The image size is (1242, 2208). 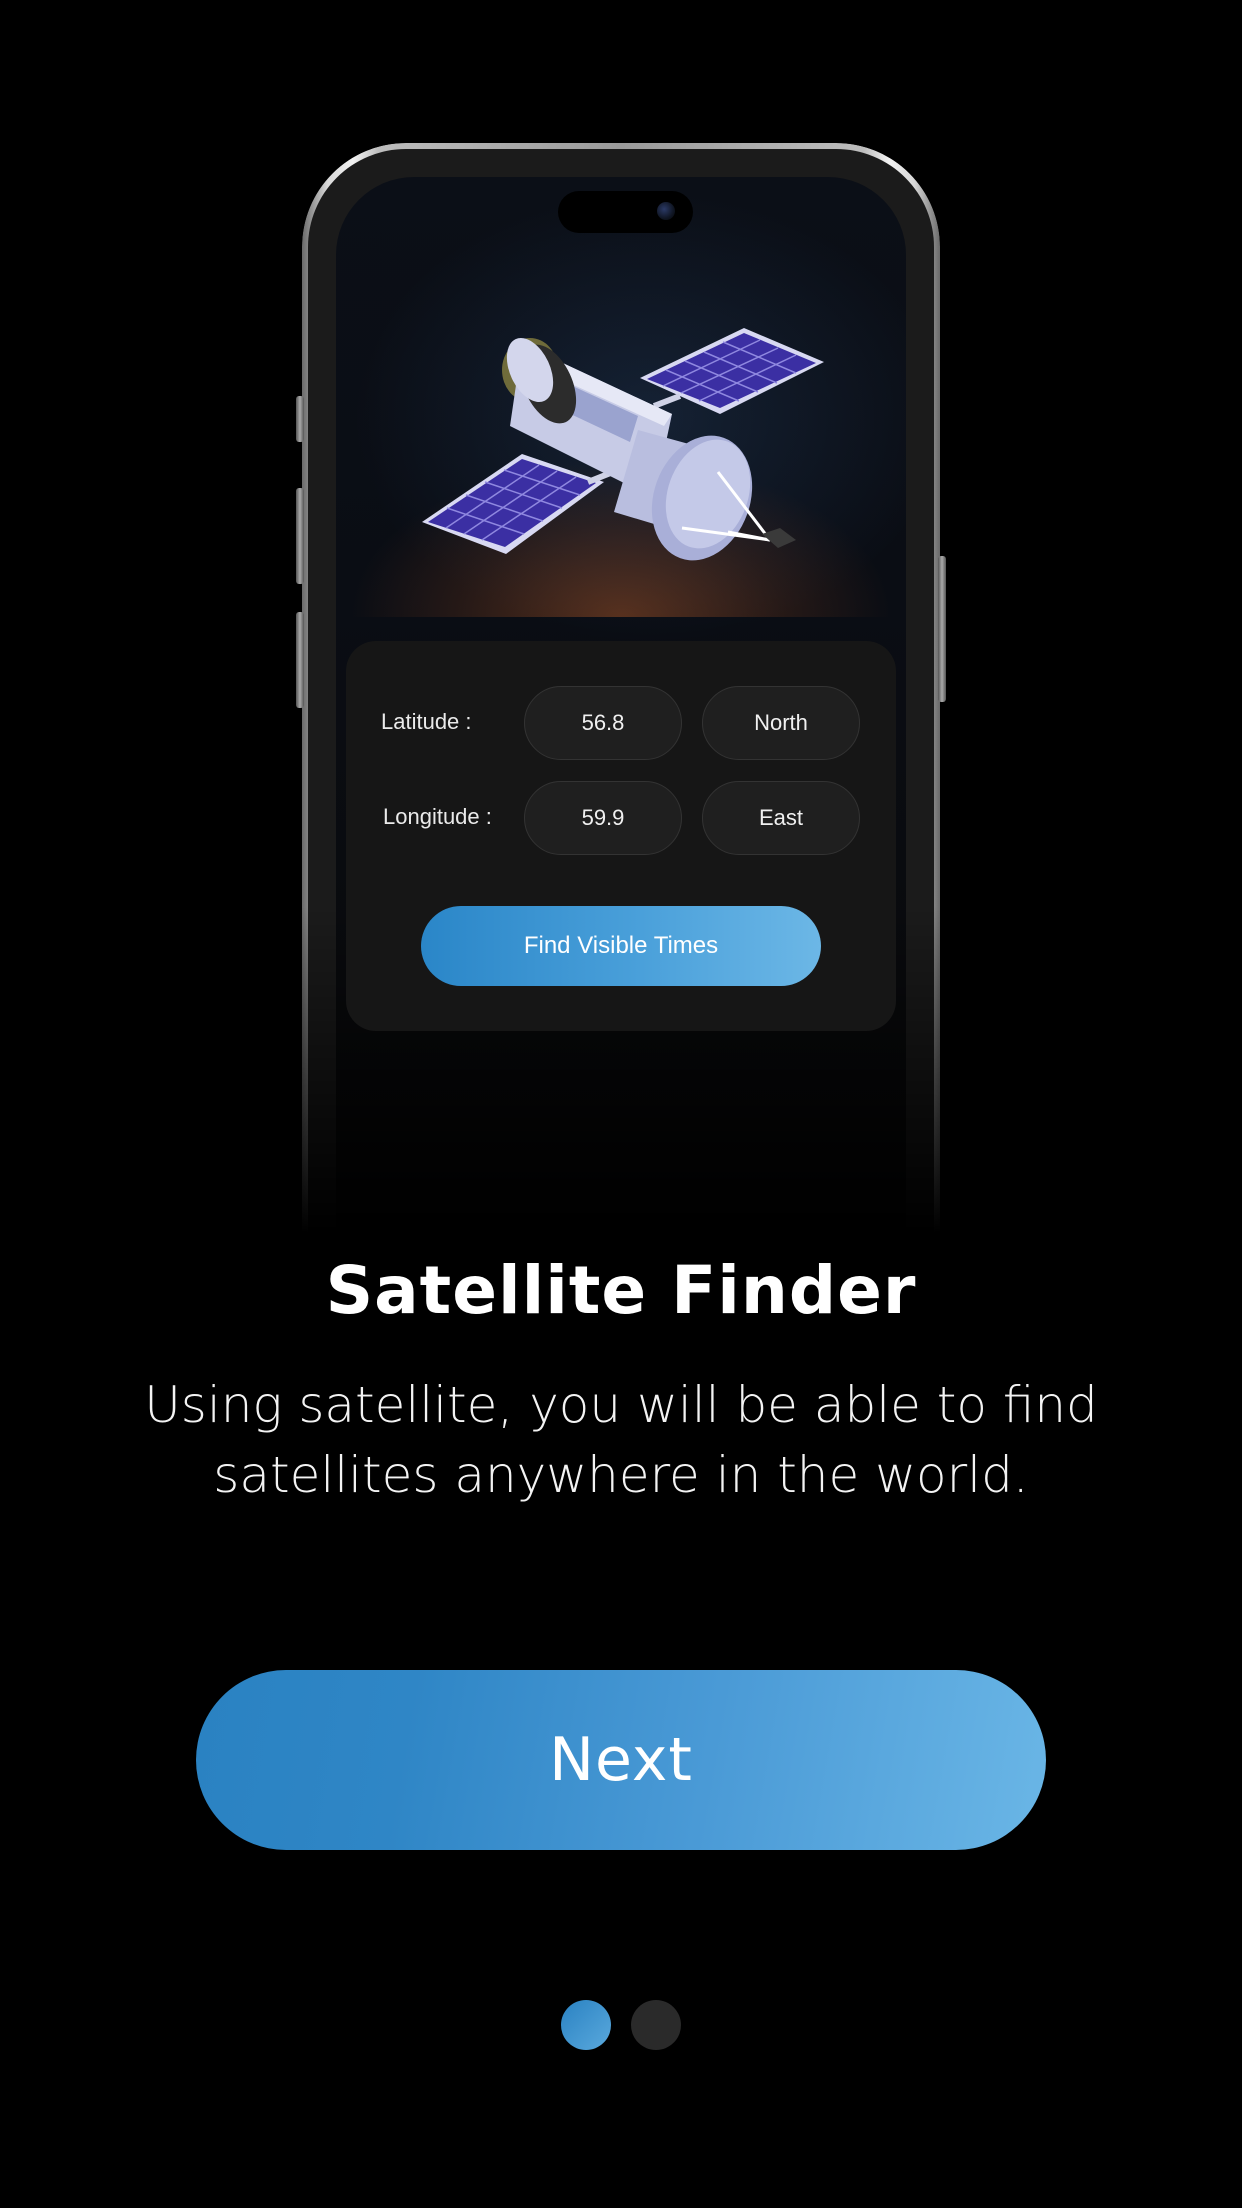 What do you see at coordinates (513, 504) in the screenshot?
I see `solar-panel-left-icon` at bounding box center [513, 504].